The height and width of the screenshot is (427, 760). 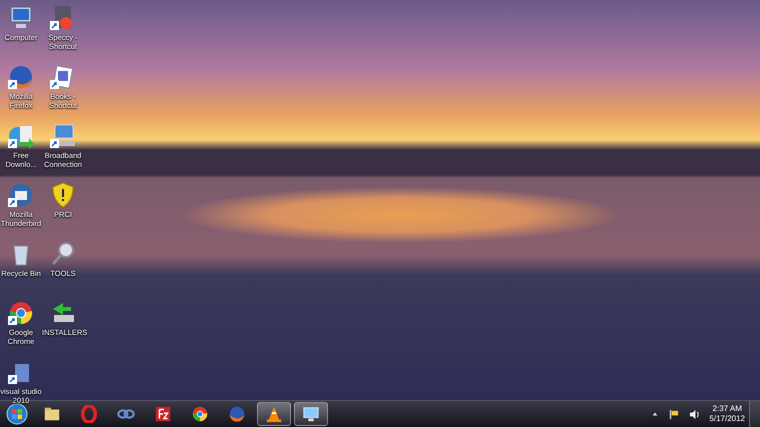 I want to click on speaker-icon, so click(x=694, y=414).